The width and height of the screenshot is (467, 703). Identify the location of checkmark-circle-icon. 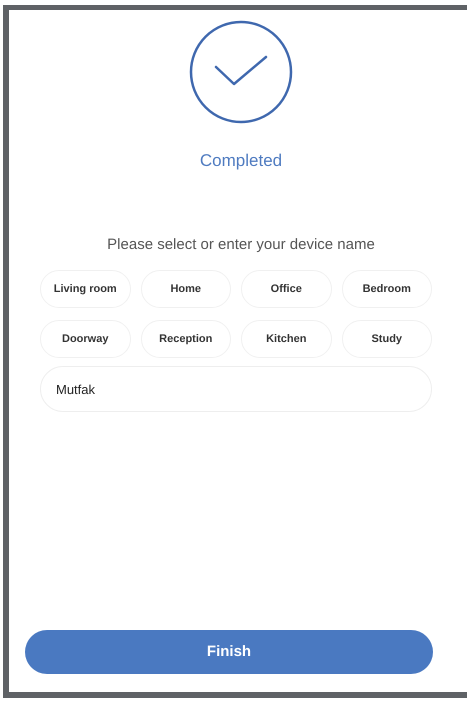
(241, 72).